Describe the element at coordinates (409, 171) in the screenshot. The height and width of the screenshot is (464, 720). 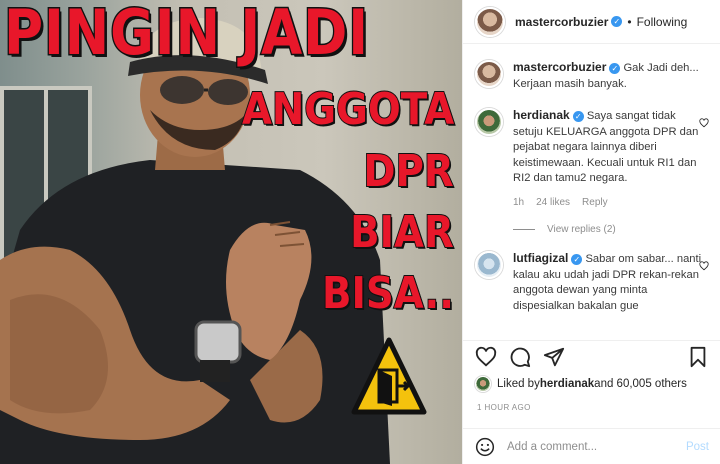
I see `headline-line-3: DPR` at that location.